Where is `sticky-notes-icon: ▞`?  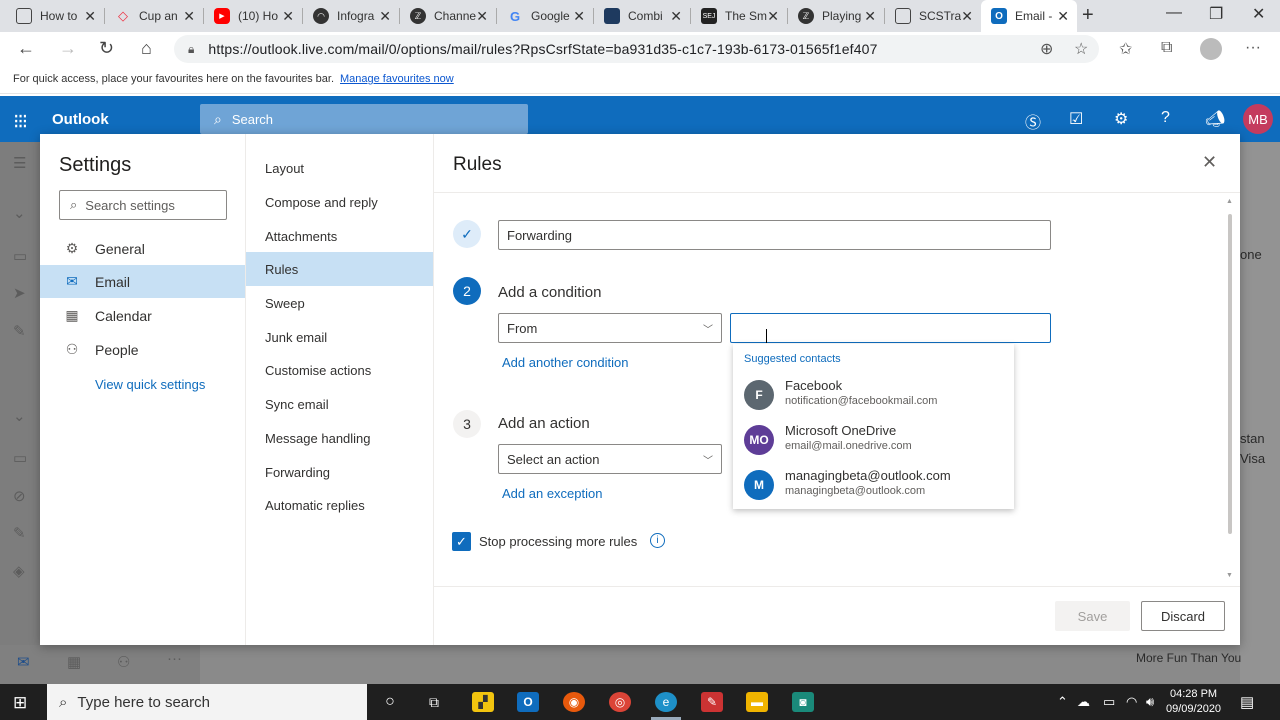
sticky-notes-icon: ▞ is located at coordinates (483, 702).